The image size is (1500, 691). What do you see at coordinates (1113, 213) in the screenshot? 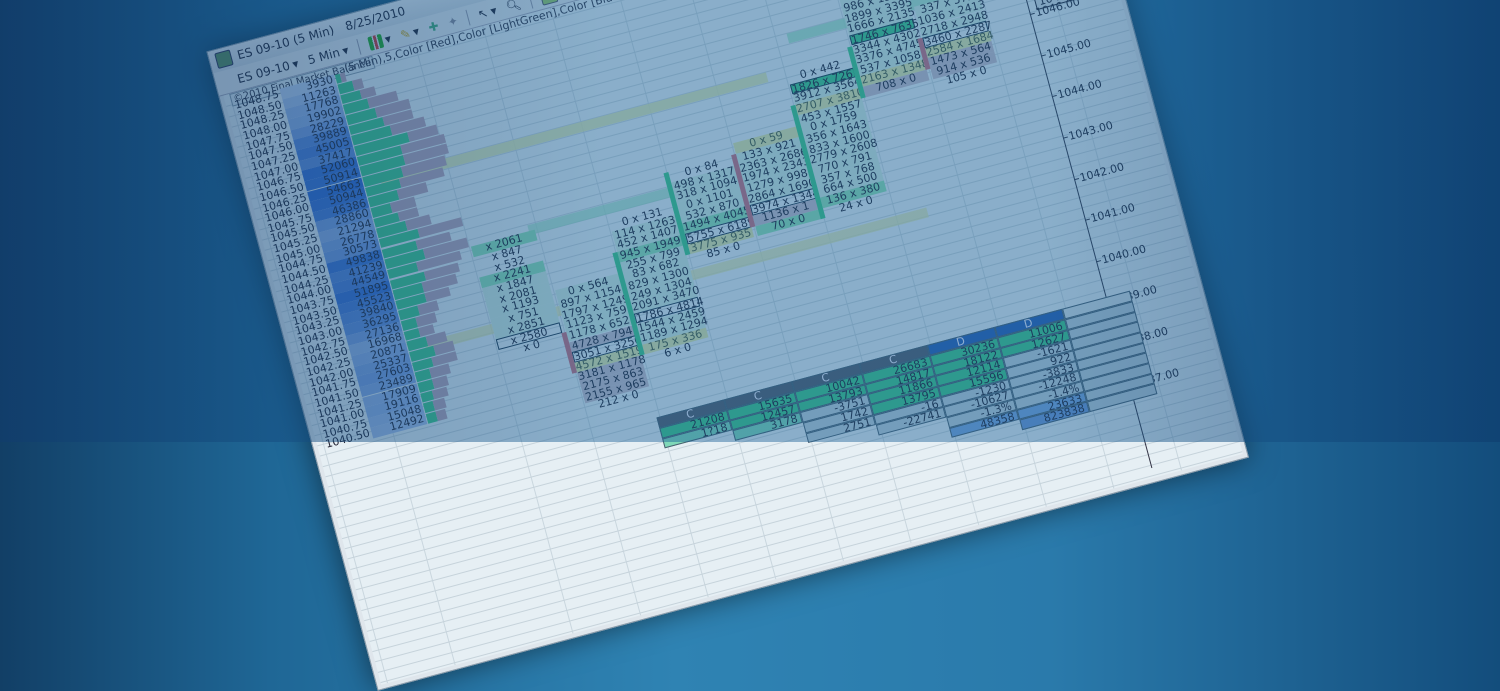
I see `axis-label: 1041.00` at bounding box center [1113, 213].